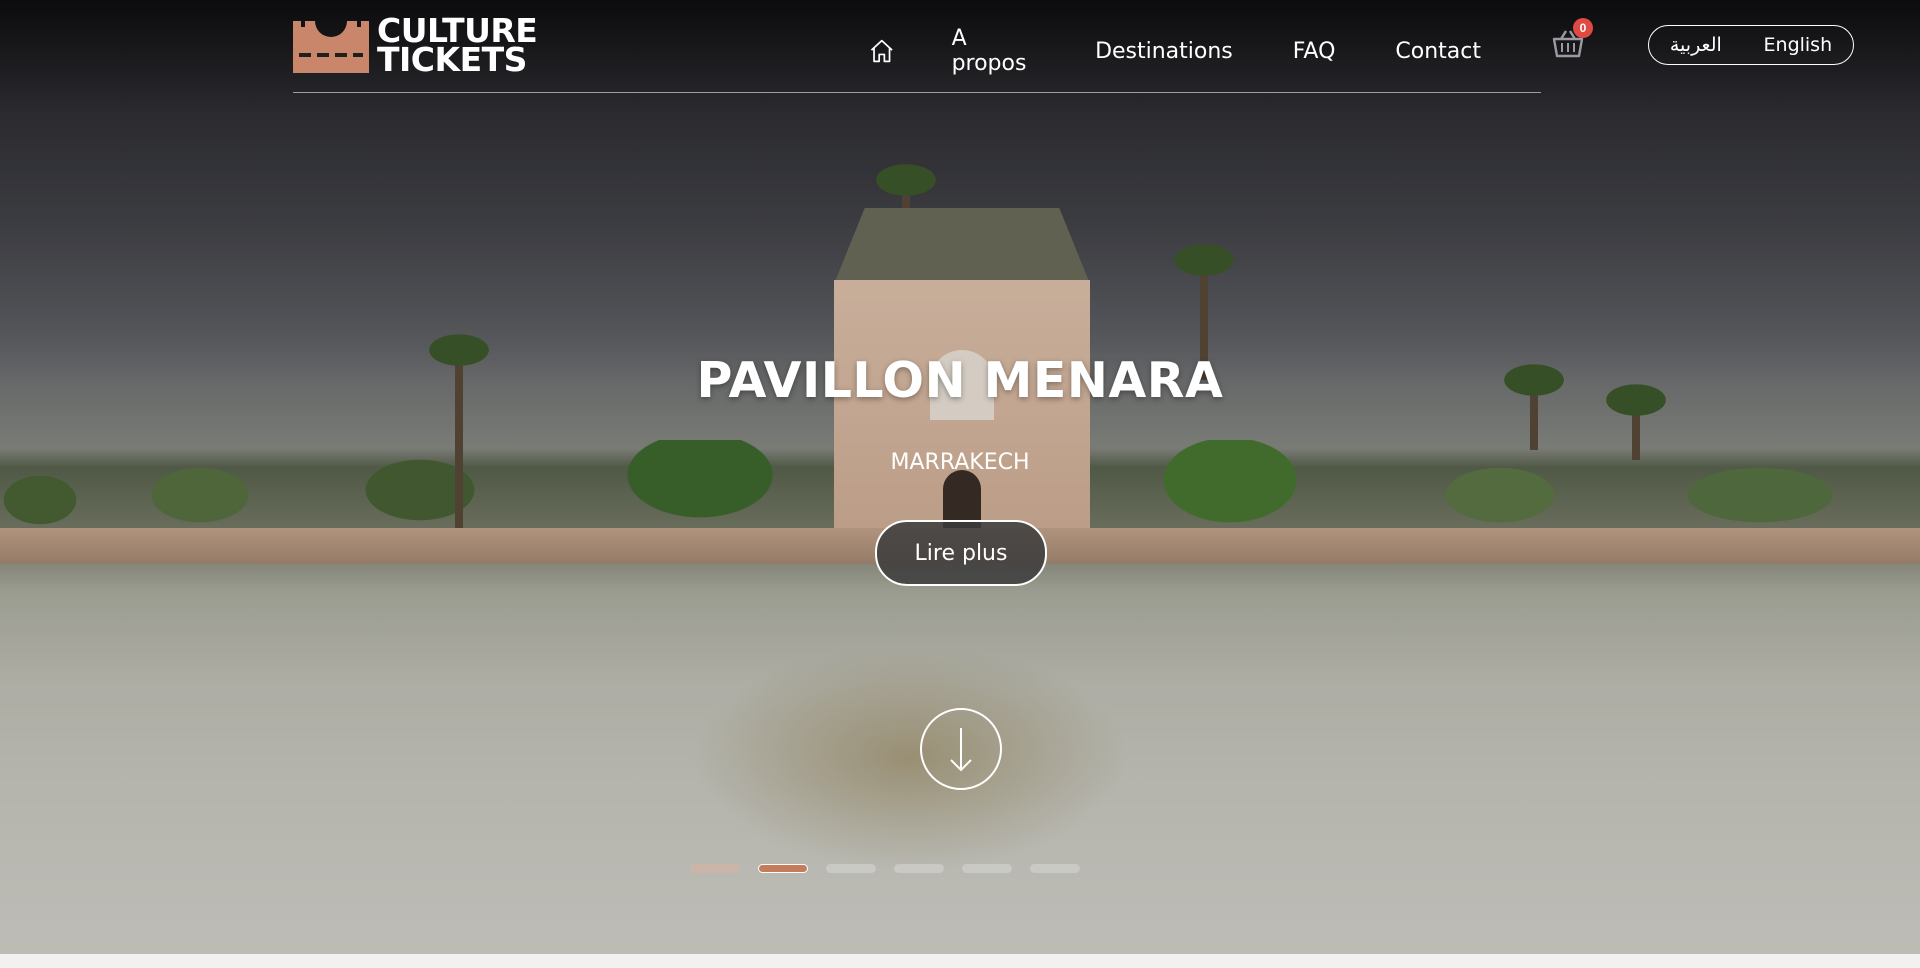 This screenshot has height=968, width=1920. What do you see at coordinates (960, 462) in the screenshot?
I see `hero-subtitle: MARRAKECH` at bounding box center [960, 462].